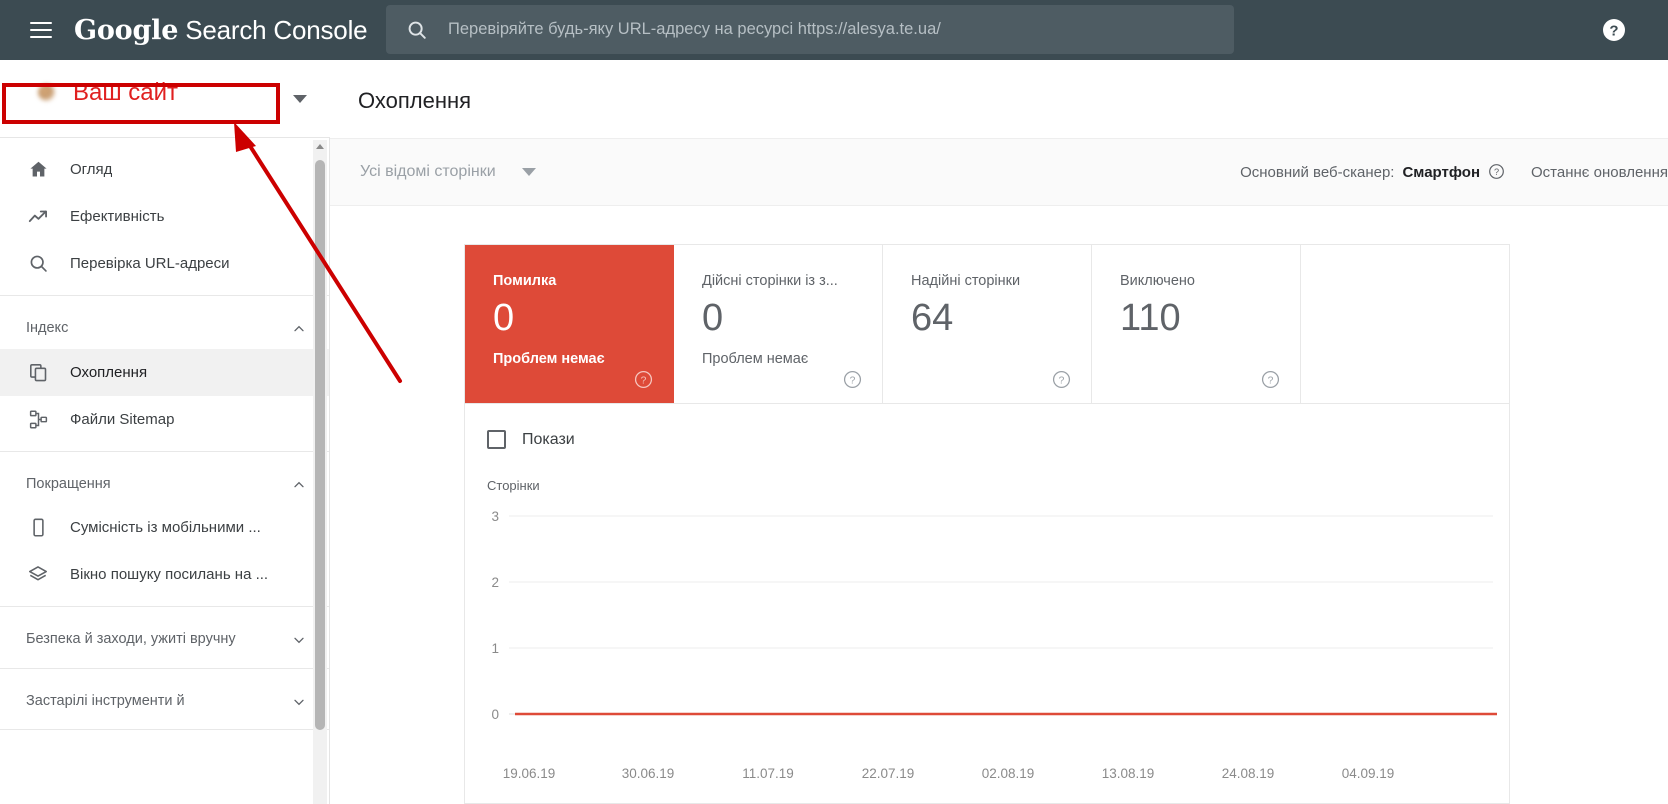  Describe the element at coordinates (47, 328) in the screenshot. I see `sidebar-section-title: Індекс` at that location.